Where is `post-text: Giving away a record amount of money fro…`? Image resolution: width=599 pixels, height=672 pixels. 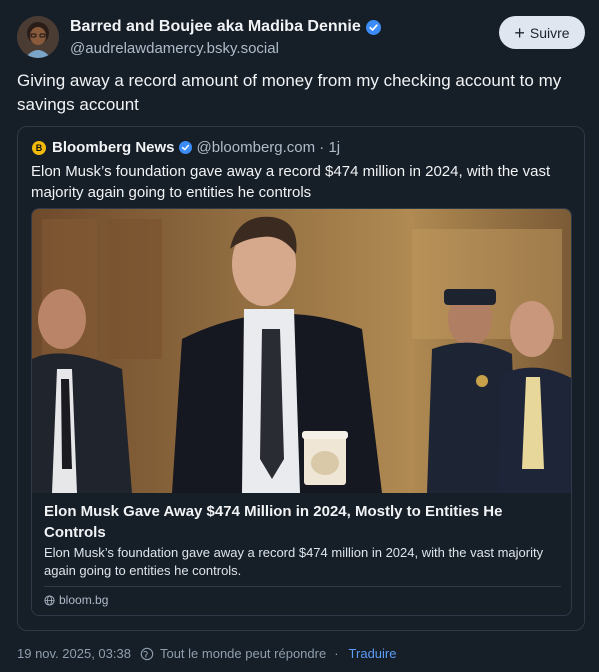 post-text: Giving away a record amount of money fro… is located at coordinates (289, 92).